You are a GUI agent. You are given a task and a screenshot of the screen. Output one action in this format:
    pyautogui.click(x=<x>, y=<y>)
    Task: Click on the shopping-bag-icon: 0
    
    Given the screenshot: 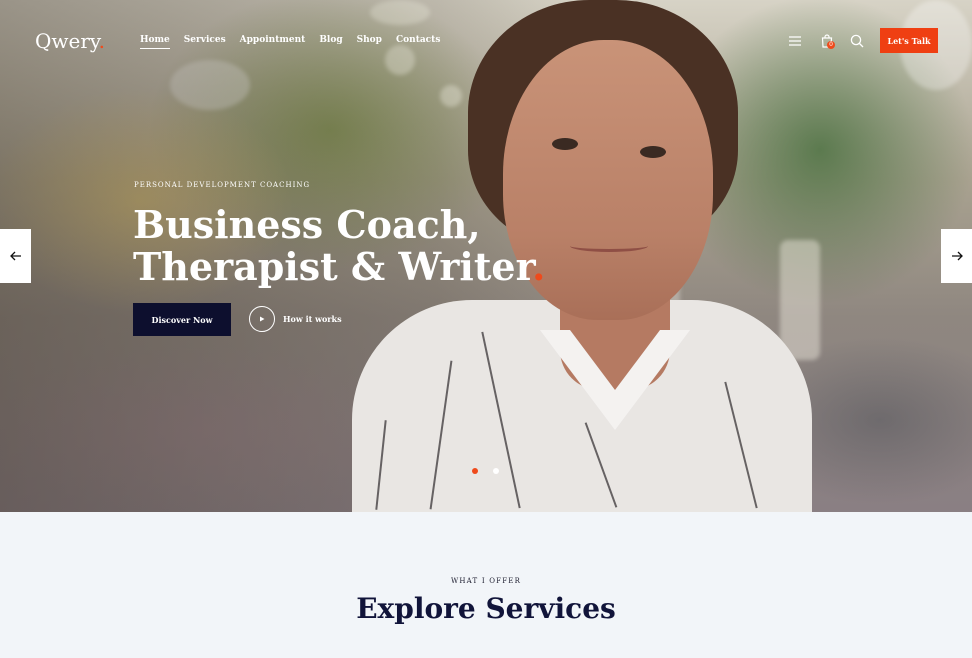 What is the action you would take?
    pyautogui.click(x=827, y=41)
    